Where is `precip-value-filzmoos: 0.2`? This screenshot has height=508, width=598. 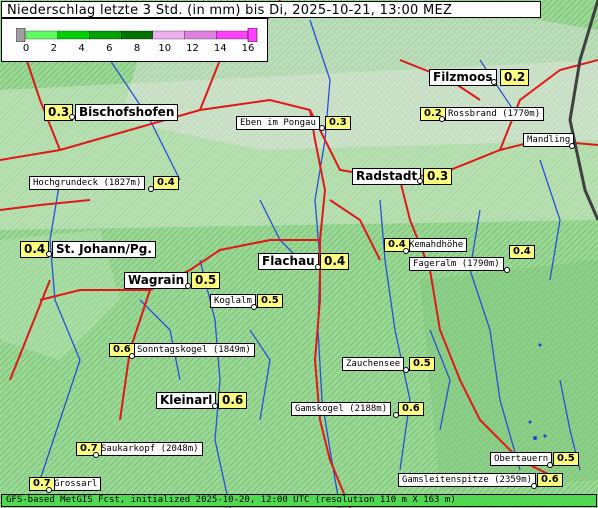
precip-value-filzmoos: 0.2 is located at coordinates (515, 77).